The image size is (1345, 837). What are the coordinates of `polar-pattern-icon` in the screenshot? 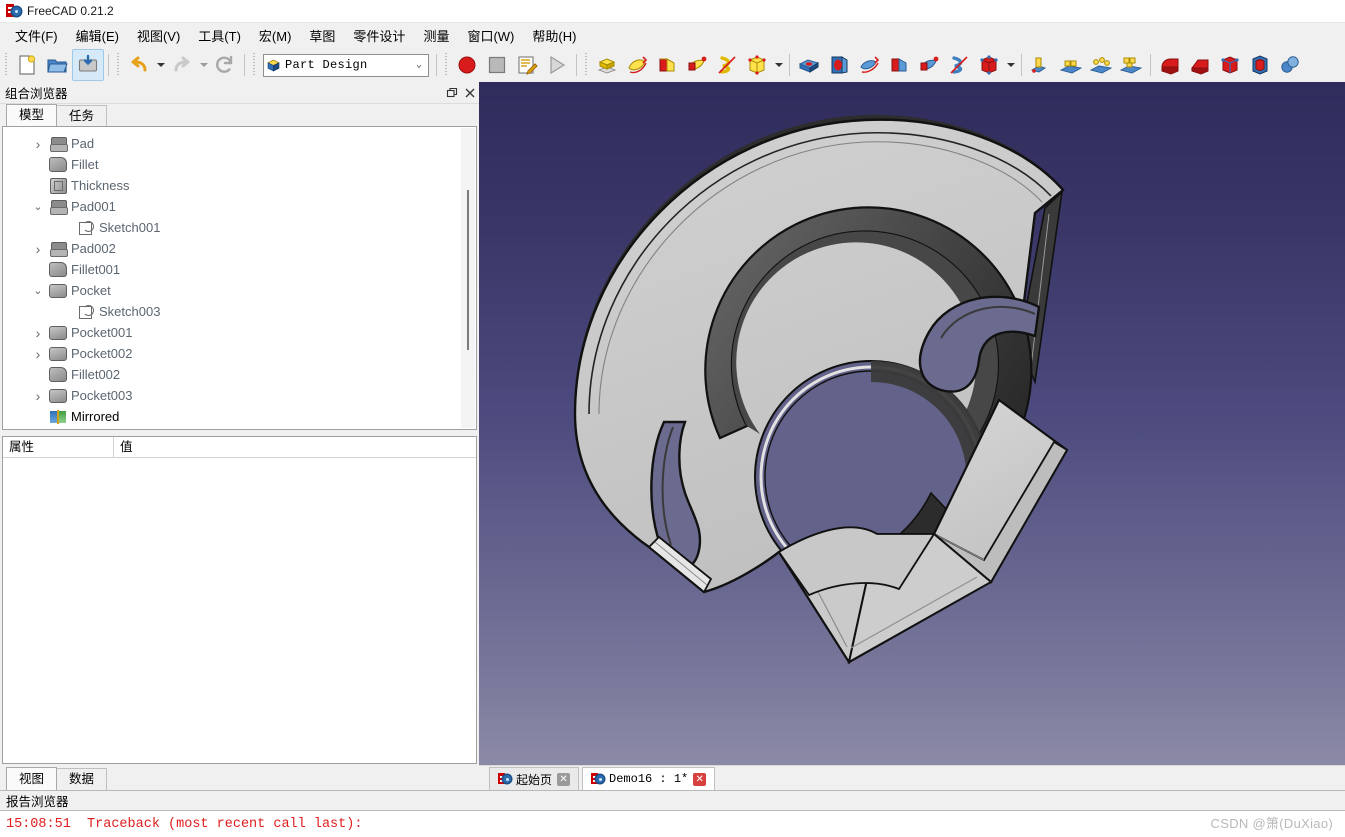 It's located at (1101, 65).